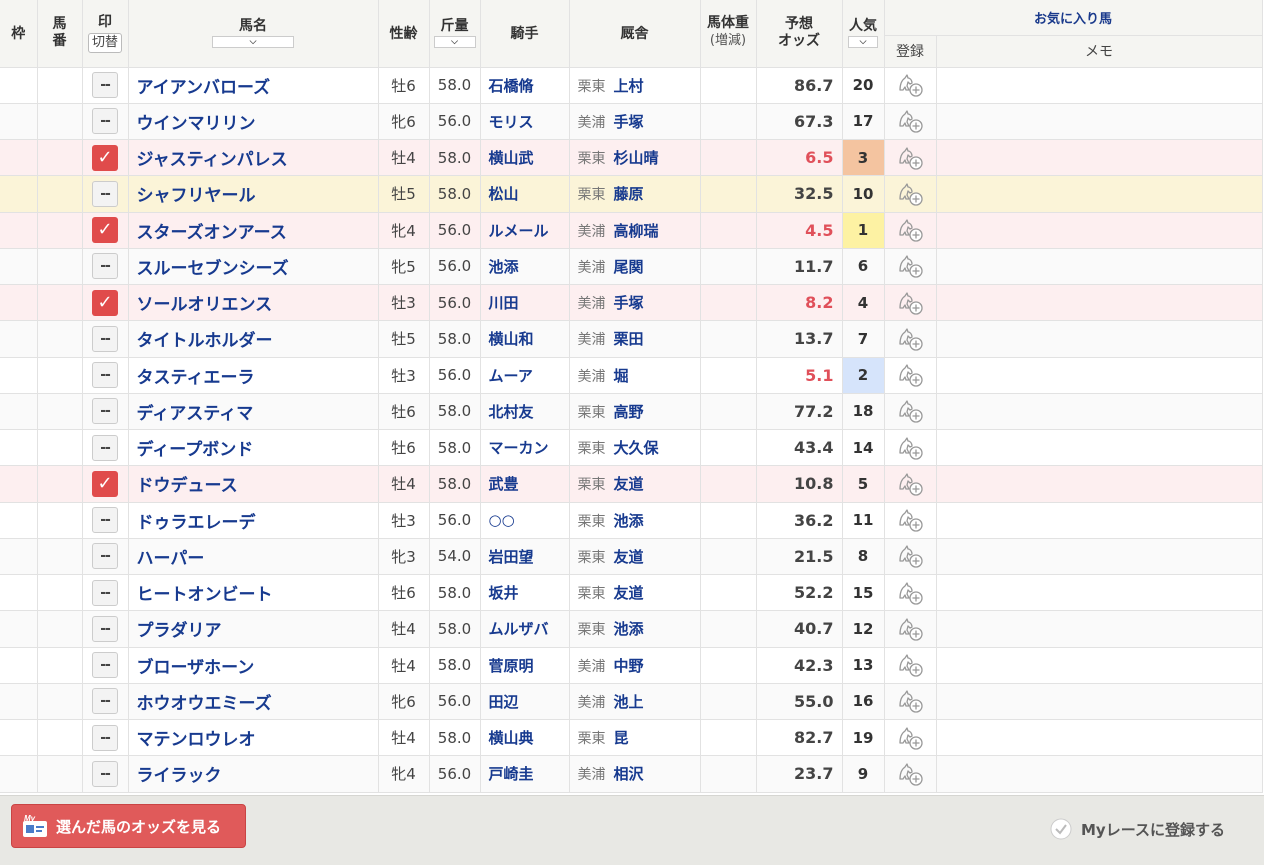  What do you see at coordinates (629, 194) in the screenshot?
I see `trainer-link: 藤原` at bounding box center [629, 194].